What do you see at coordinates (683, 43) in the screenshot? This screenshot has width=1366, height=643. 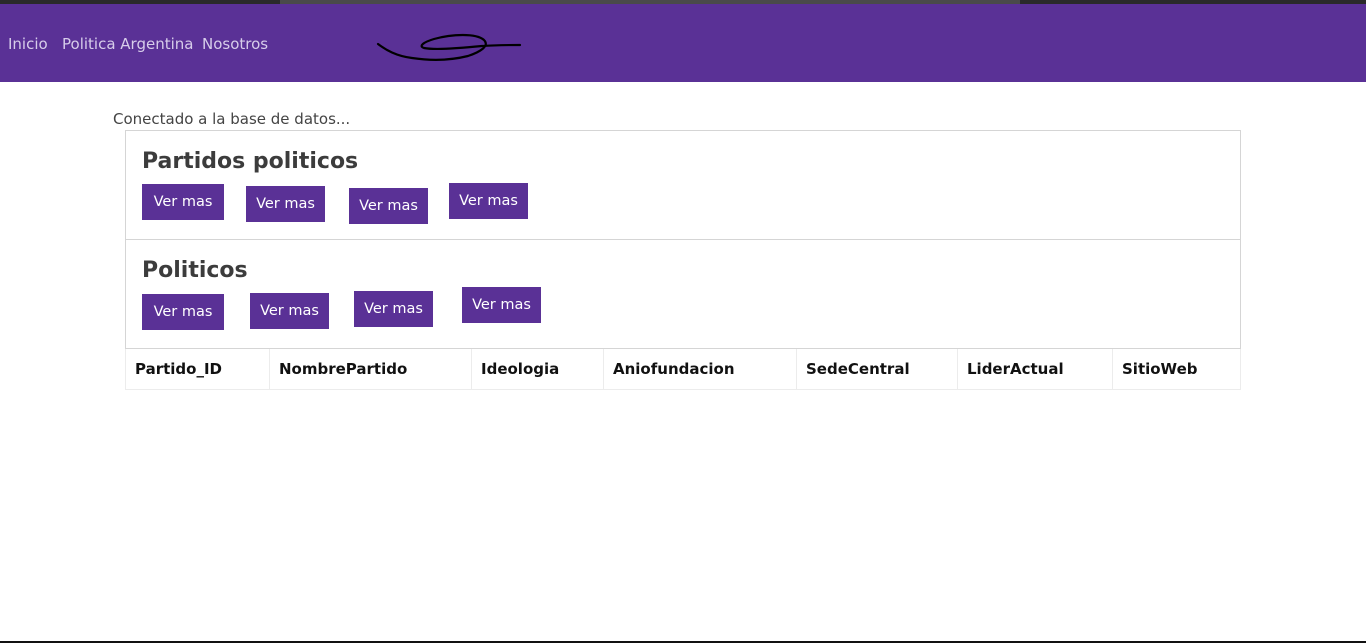 I see `navbar: Inicio Politica Argentina Nosotros` at bounding box center [683, 43].